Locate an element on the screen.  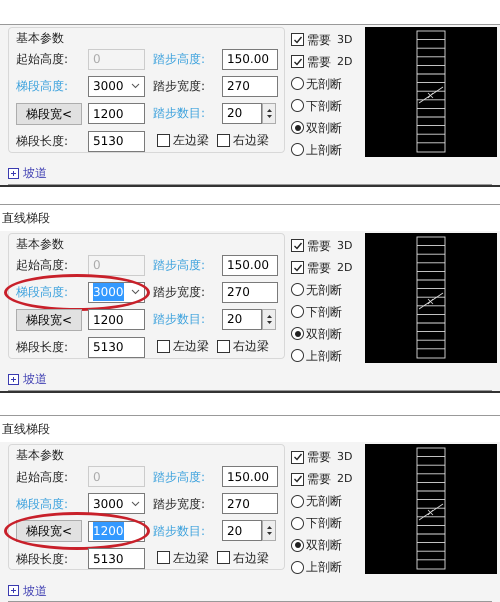
radio-label: 双剖断 is located at coordinates (324, 545).